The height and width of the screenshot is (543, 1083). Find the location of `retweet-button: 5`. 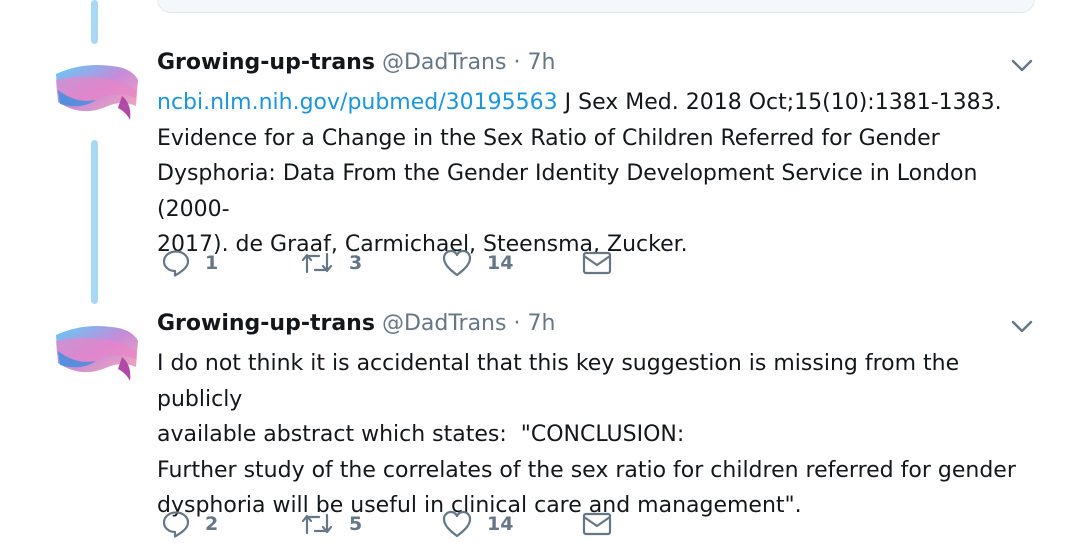

retweet-button: 5 is located at coordinates (330, 524).